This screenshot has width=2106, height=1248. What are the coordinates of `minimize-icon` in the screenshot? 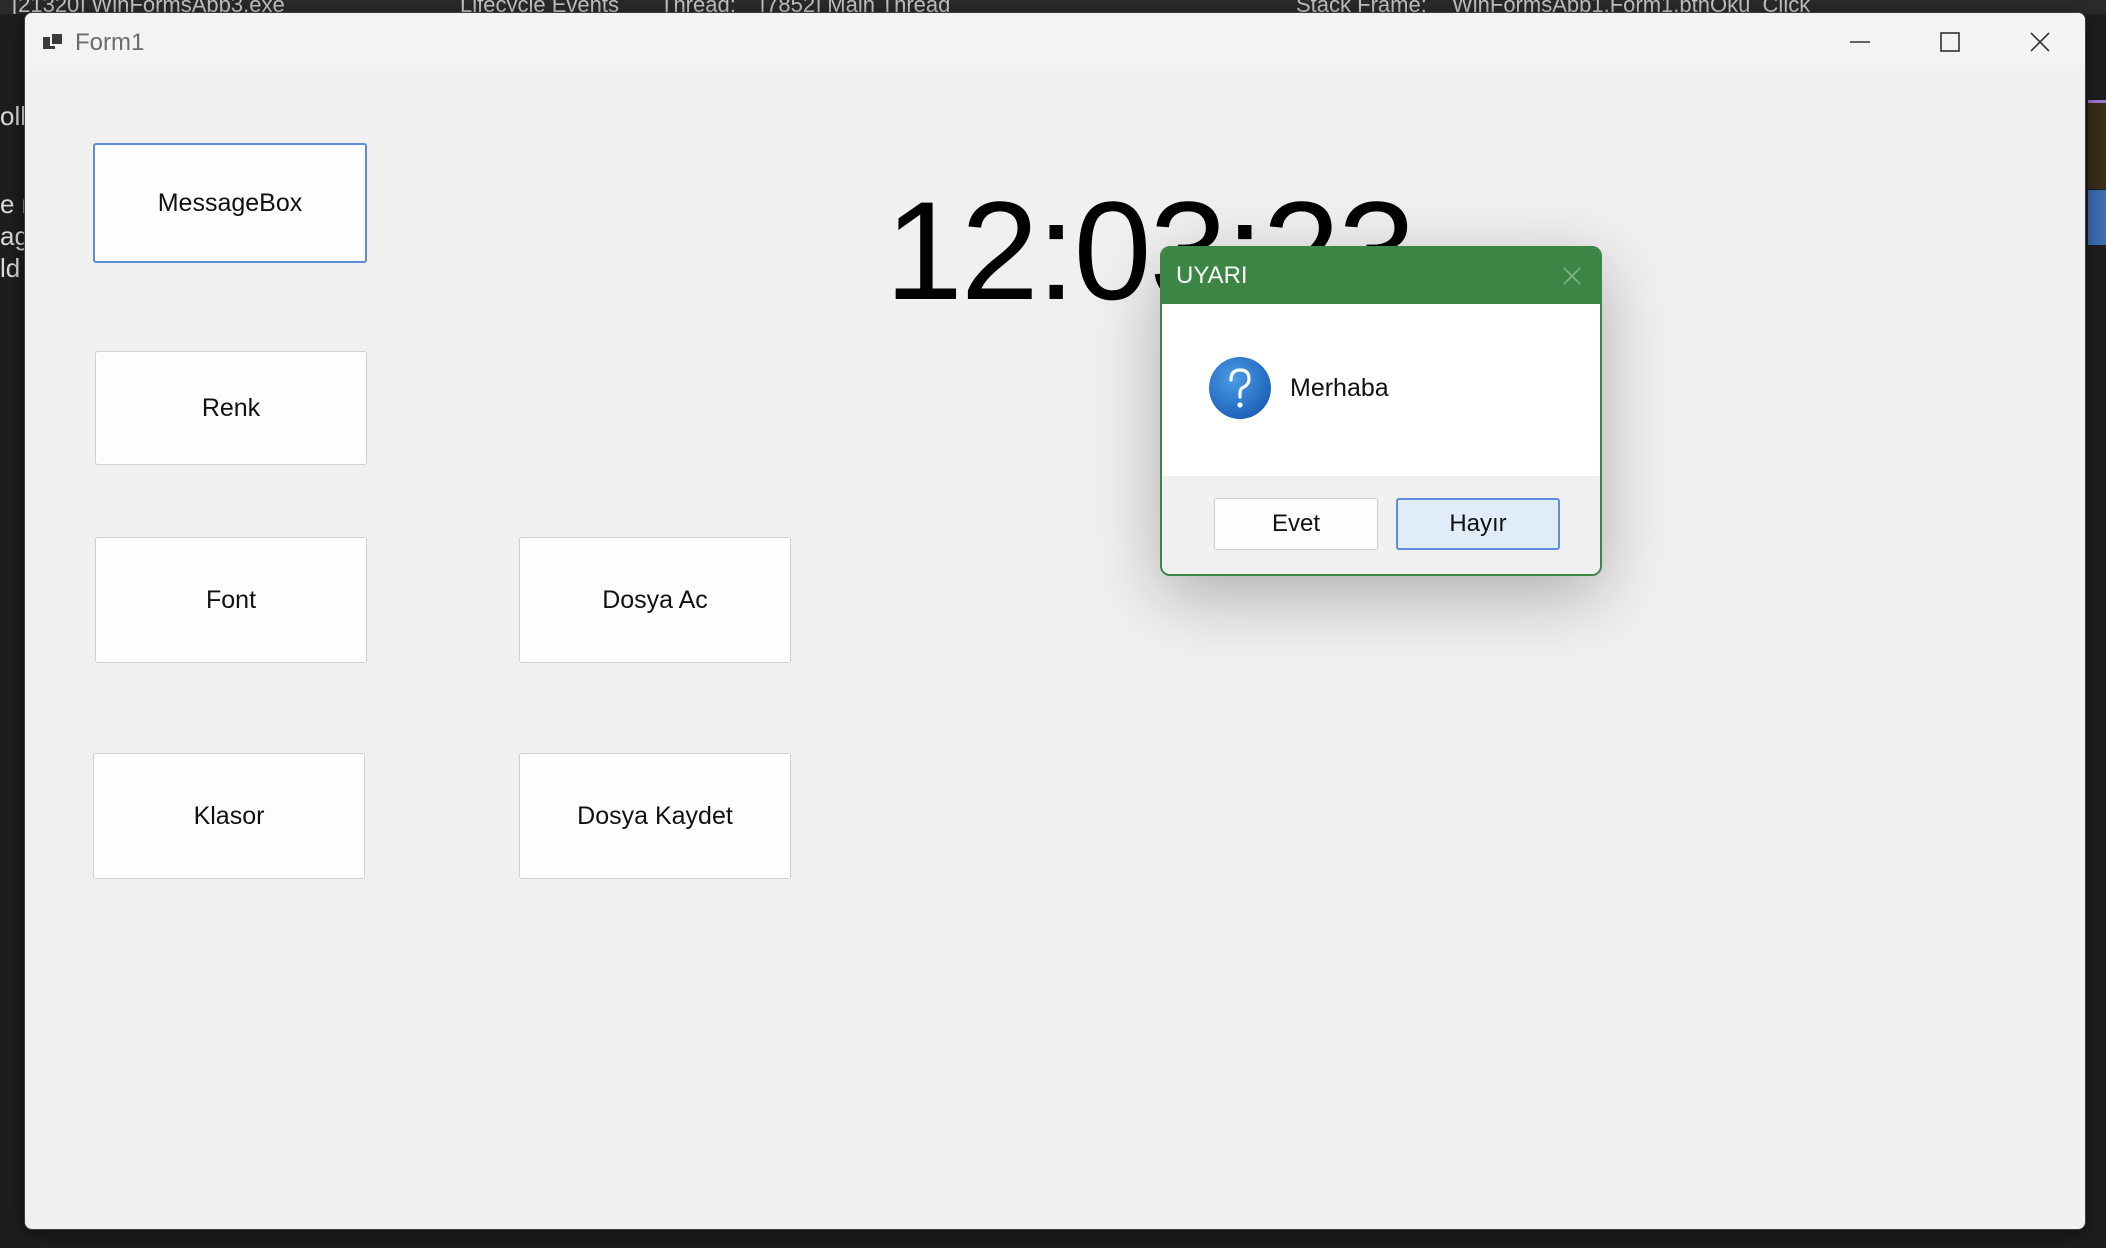 It's located at (1860, 42).